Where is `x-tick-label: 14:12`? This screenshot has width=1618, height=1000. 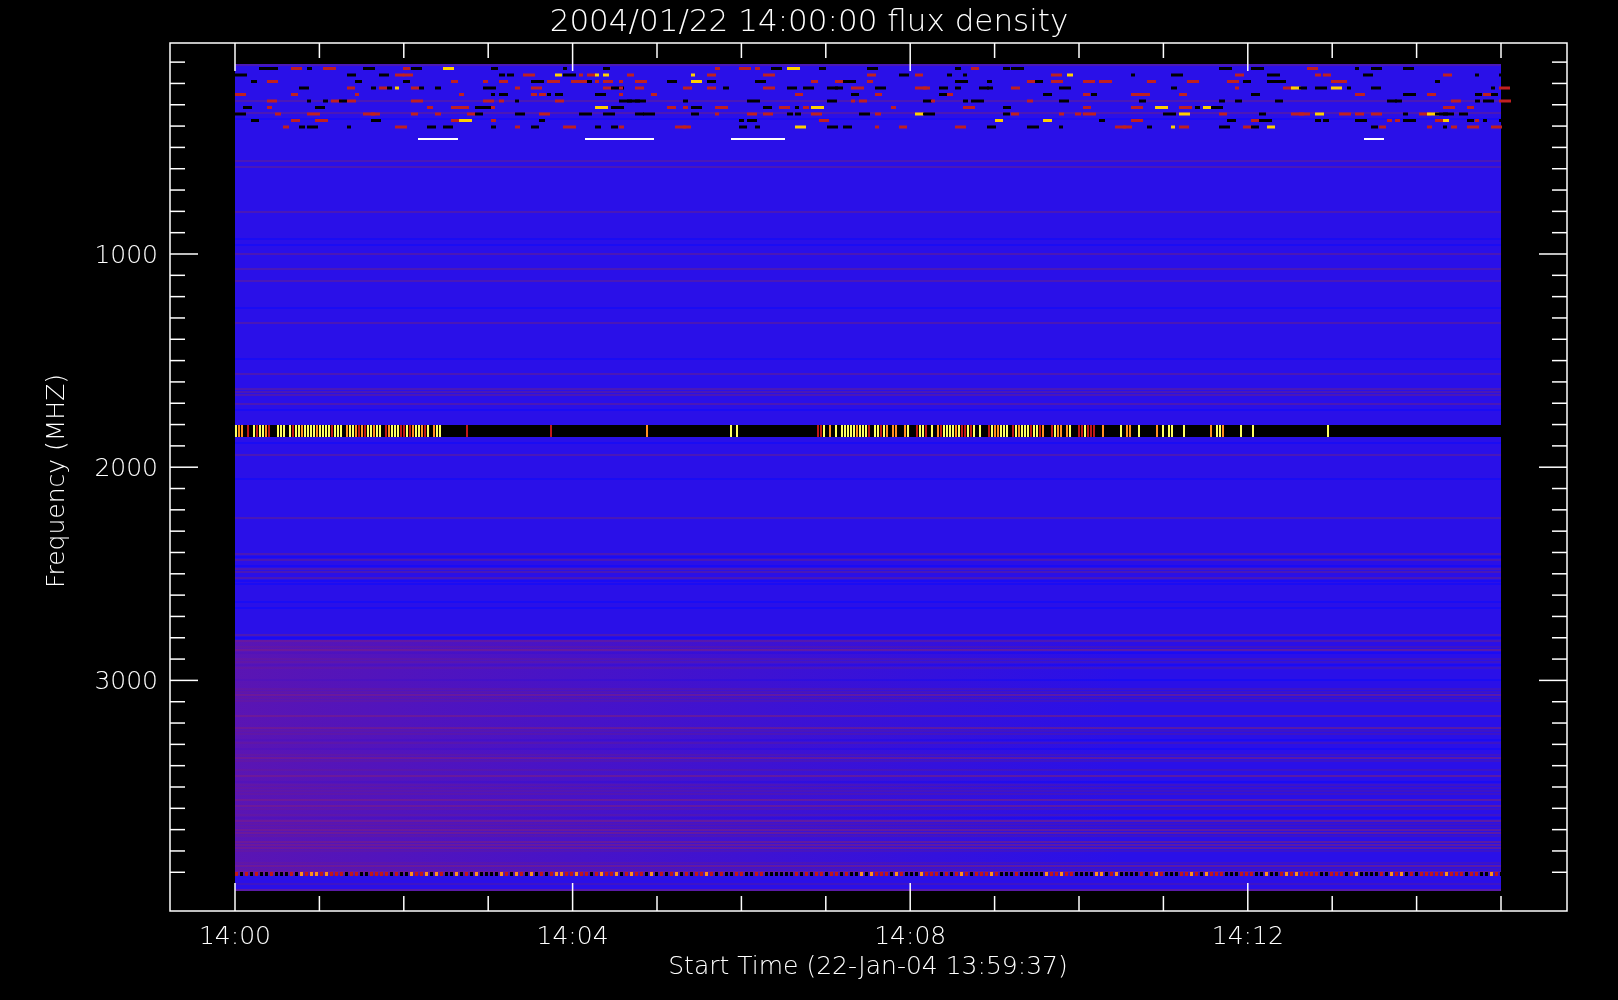
x-tick-label: 14:12 is located at coordinates (1247, 935).